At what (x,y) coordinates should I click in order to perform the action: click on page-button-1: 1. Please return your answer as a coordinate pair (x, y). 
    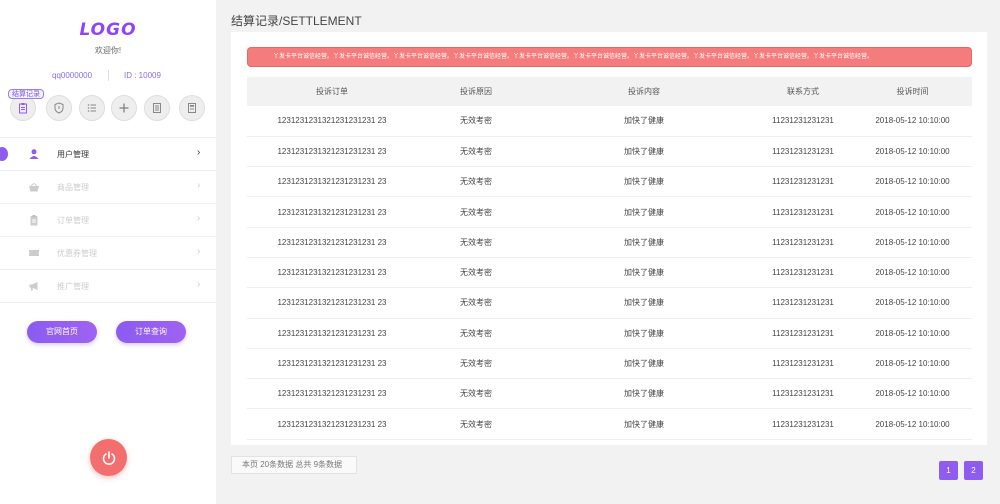
    Looking at the image, I should click on (948, 470).